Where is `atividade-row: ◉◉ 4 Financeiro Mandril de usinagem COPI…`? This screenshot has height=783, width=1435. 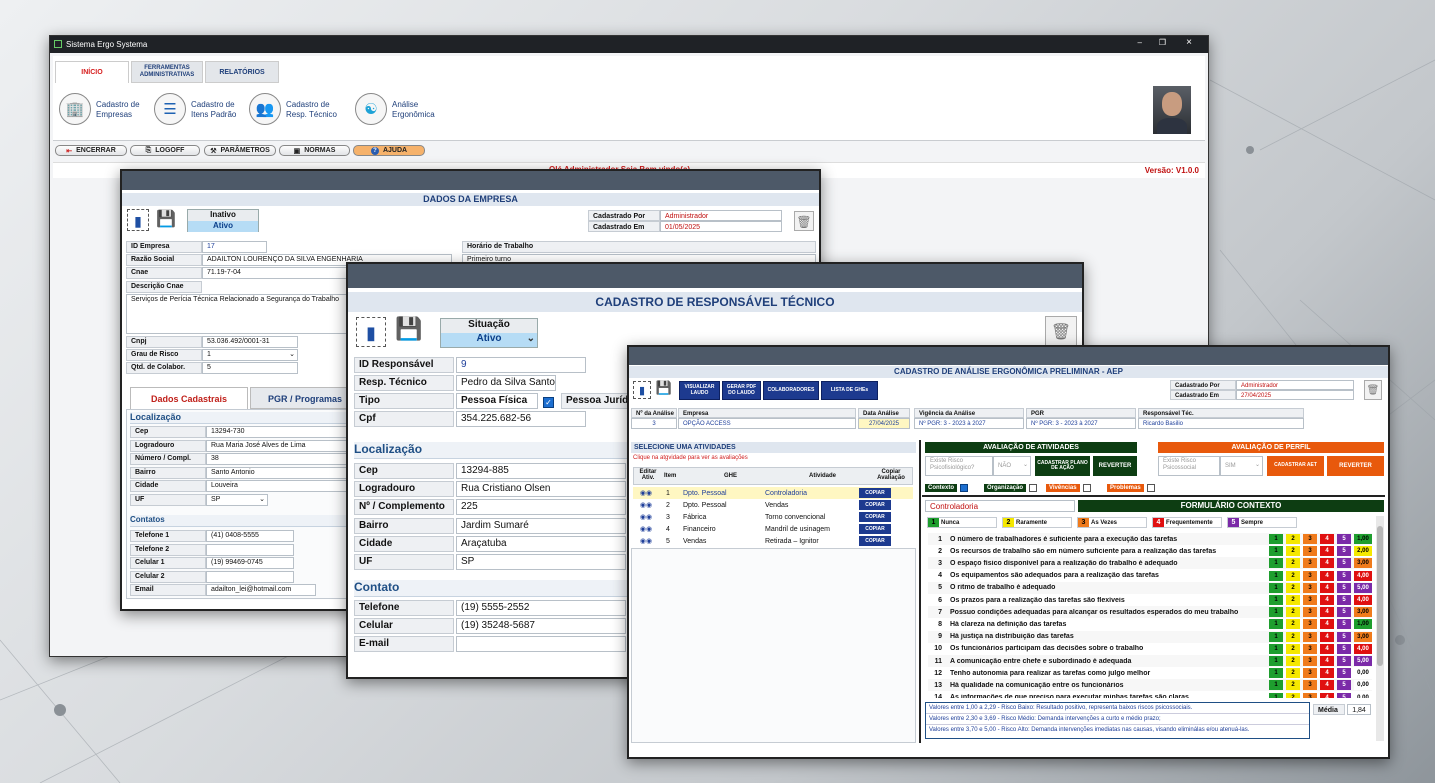
atividade-row: ◉◉ 4 Financeiro Mandril de usinagem COPI… is located at coordinates (773, 529).